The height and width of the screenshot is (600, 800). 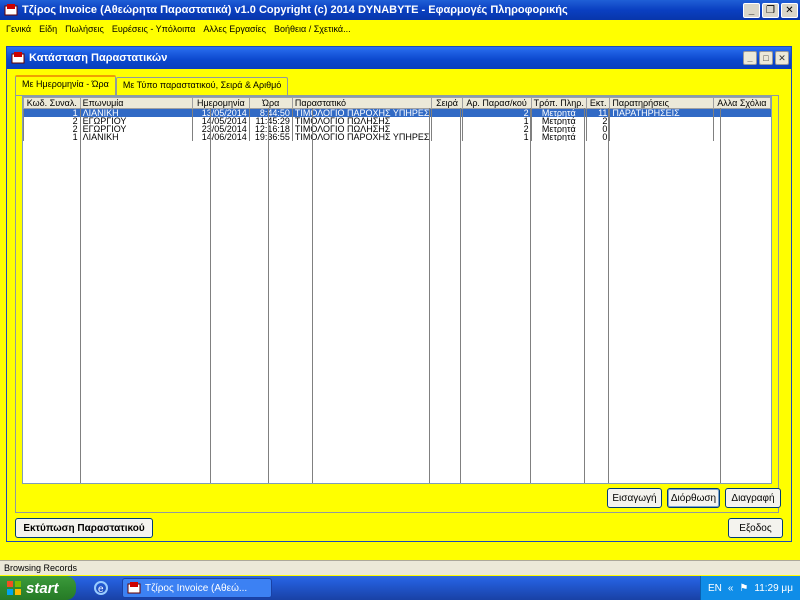 What do you see at coordinates (770, 10) in the screenshot?
I see `restore-button: ❐` at bounding box center [770, 10].